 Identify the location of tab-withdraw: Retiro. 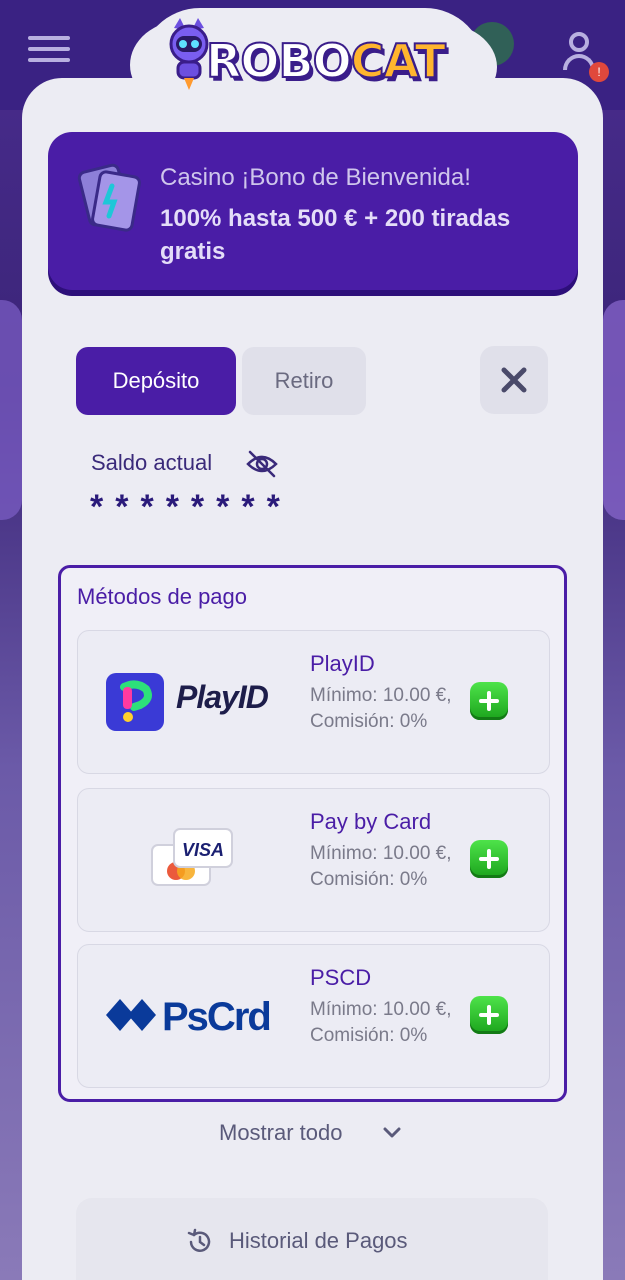
(304, 381).